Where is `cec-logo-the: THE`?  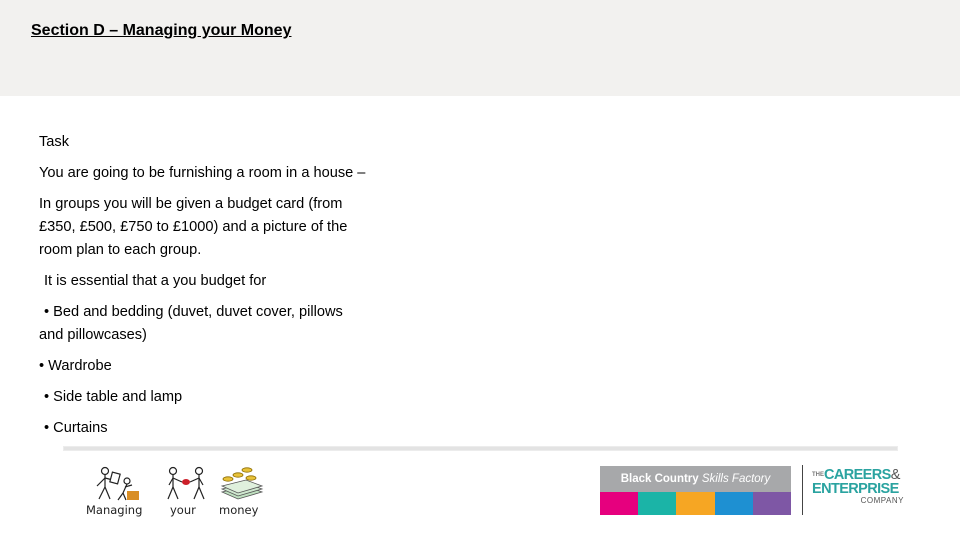 cec-logo-the: THE is located at coordinates (818, 475).